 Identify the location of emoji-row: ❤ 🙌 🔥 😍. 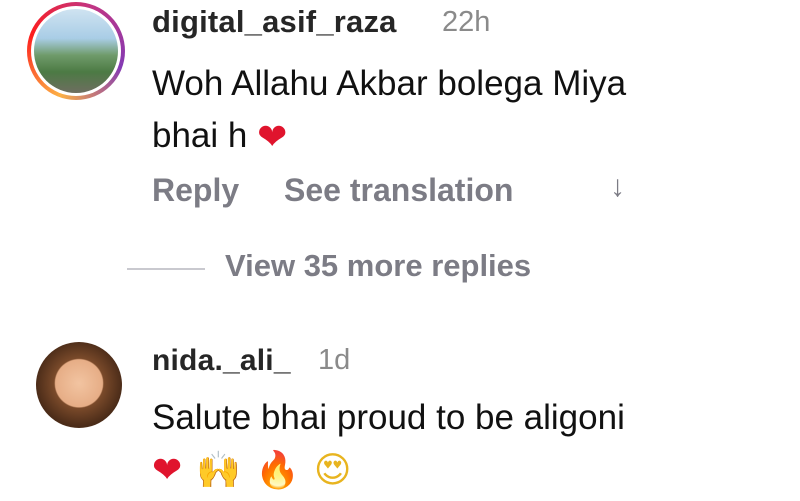
(252, 470).